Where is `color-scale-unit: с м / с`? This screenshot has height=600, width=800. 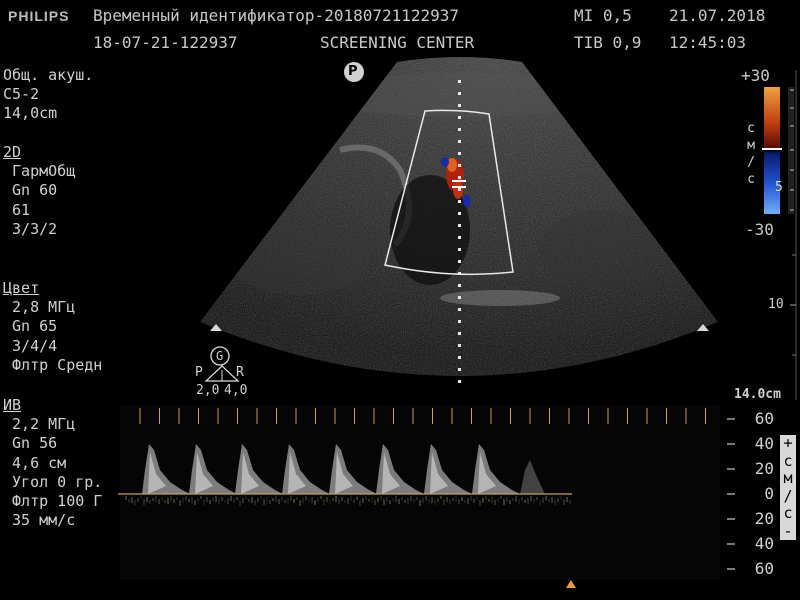 color-scale-unit: с м / с is located at coordinates (751, 154).